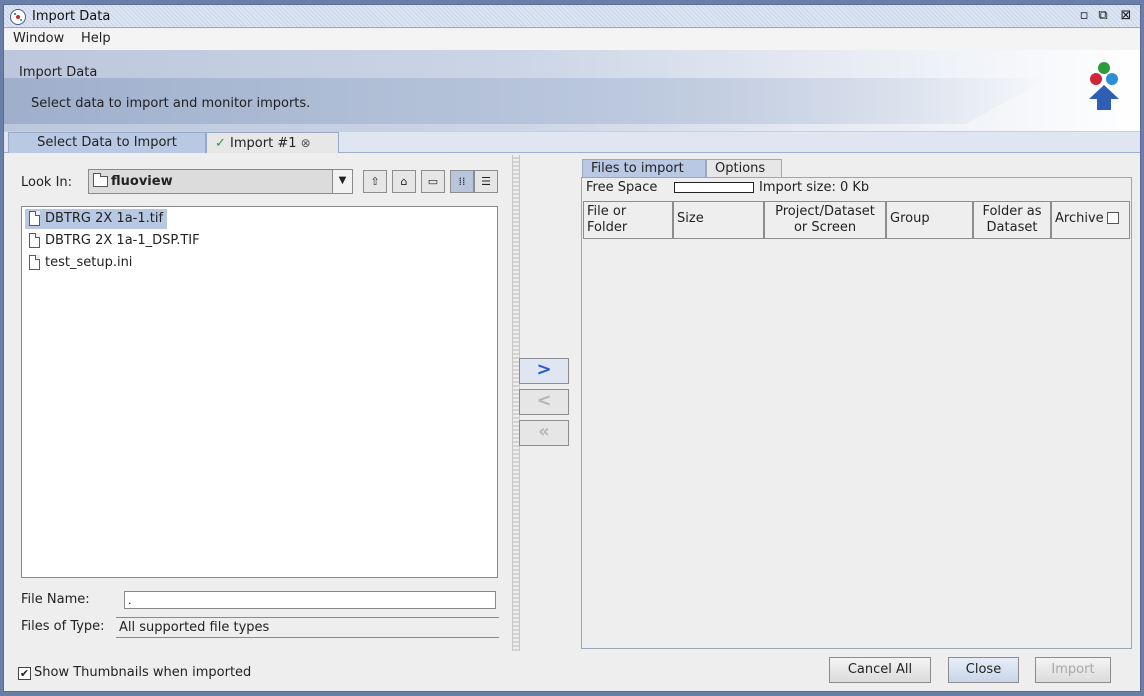 The width and height of the screenshot is (1144, 696). Describe the element at coordinates (572, 16) in the screenshot. I see `title-bar: Import Data ▫ ⧉ ⊠` at that location.